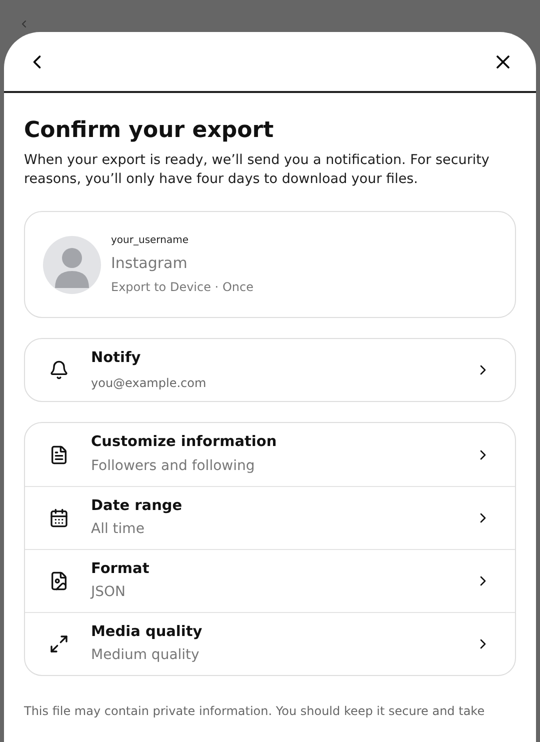 The image size is (540, 742). What do you see at coordinates (182, 287) in the screenshot?
I see `destination-text: Export to Device · Once` at bounding box center [182, 287].